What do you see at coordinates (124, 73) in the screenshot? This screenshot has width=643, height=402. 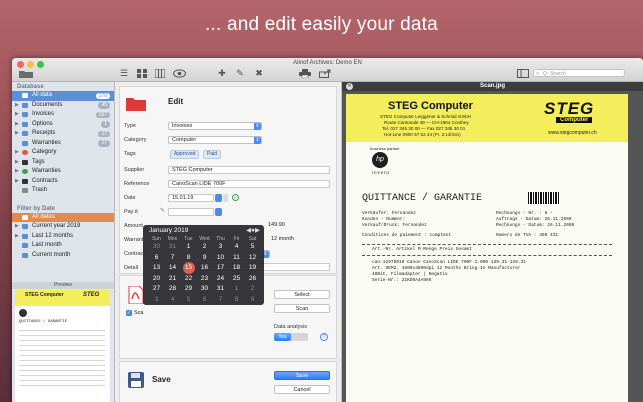 I see `list-view-icon: ☰` at bounding box center [124, 73].